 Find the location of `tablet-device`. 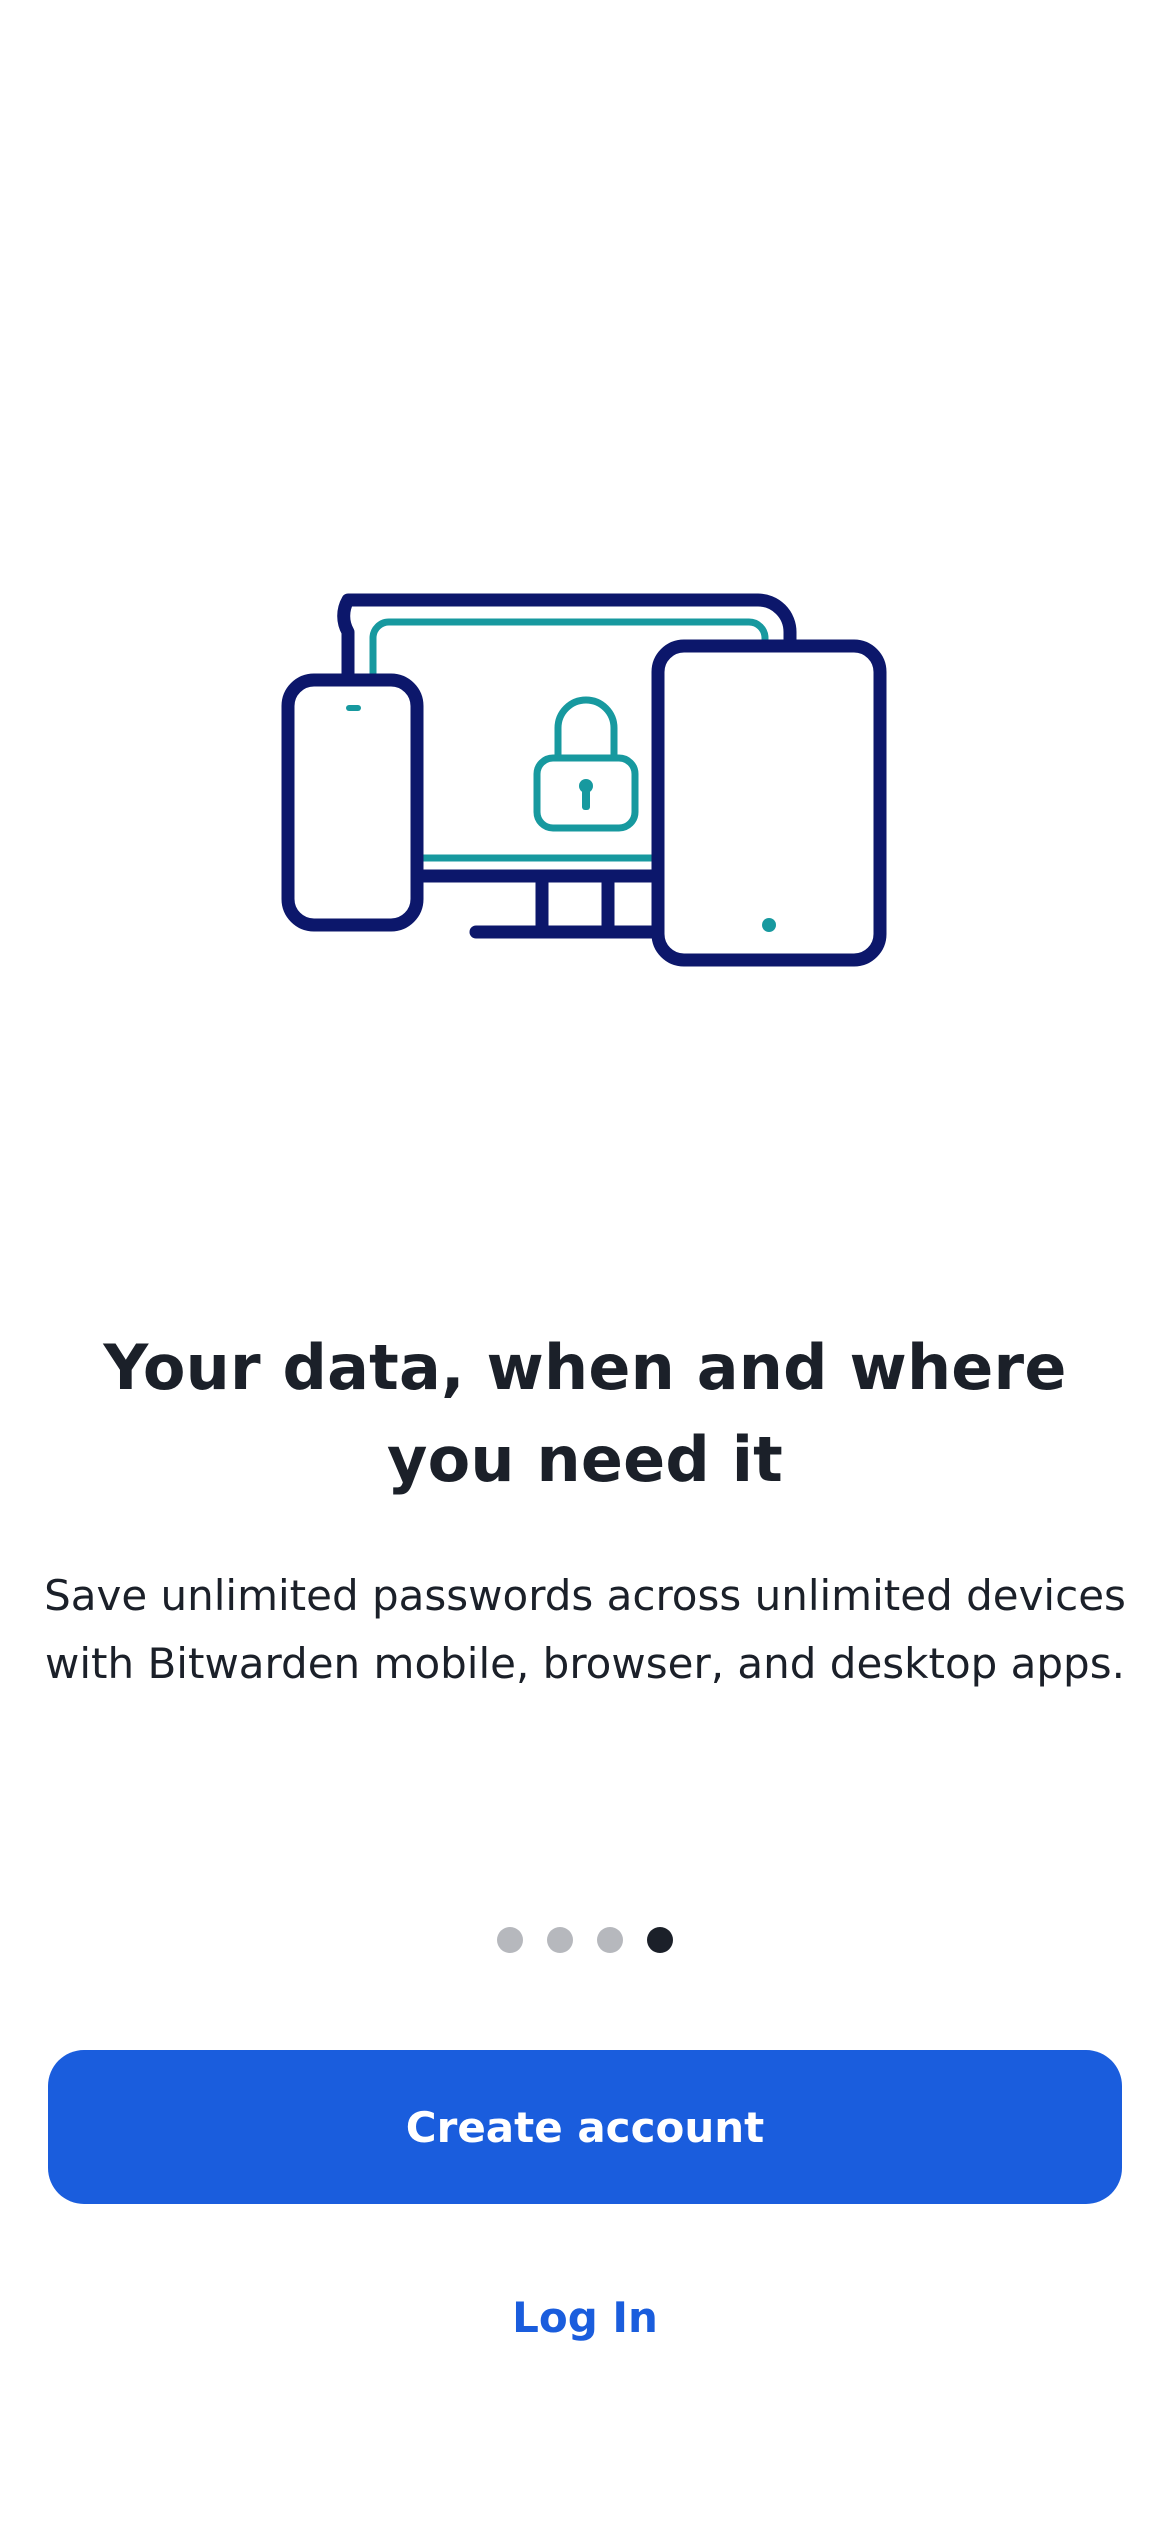

tablet-device is located at coordinates (769, 803).